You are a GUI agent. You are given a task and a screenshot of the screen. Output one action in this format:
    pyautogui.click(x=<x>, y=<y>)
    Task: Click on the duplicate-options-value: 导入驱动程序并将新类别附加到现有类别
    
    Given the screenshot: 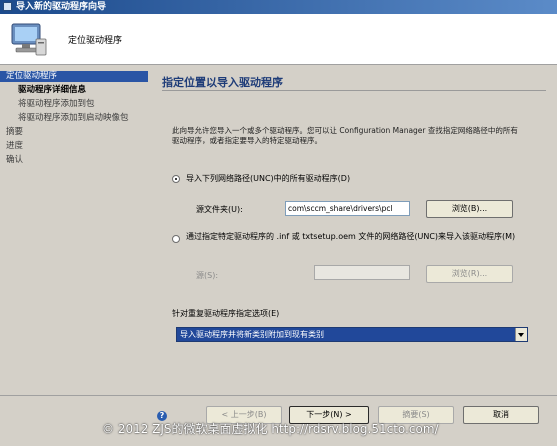 What is the action you would take?
    pyautogui.click(x=252, y=334)
    